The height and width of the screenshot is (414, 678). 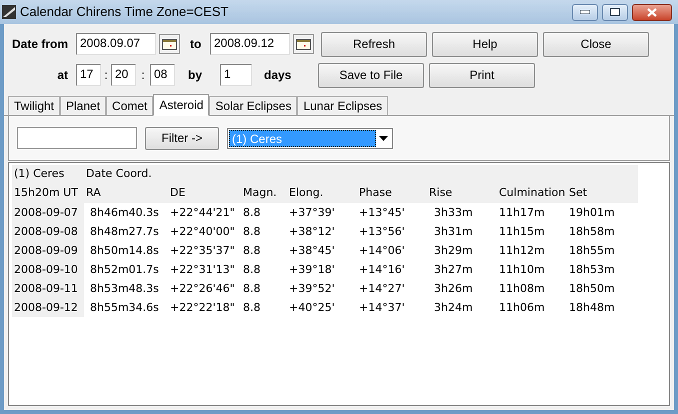 I want to click on column-header: Set, so click(x=578, y=193).